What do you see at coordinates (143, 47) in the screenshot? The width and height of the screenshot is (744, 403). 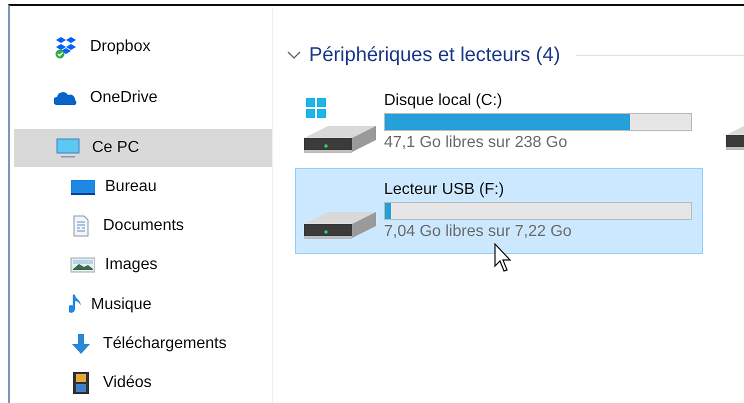 I see `sidebar-item: Dropbox` at bounding box center [143, 47].